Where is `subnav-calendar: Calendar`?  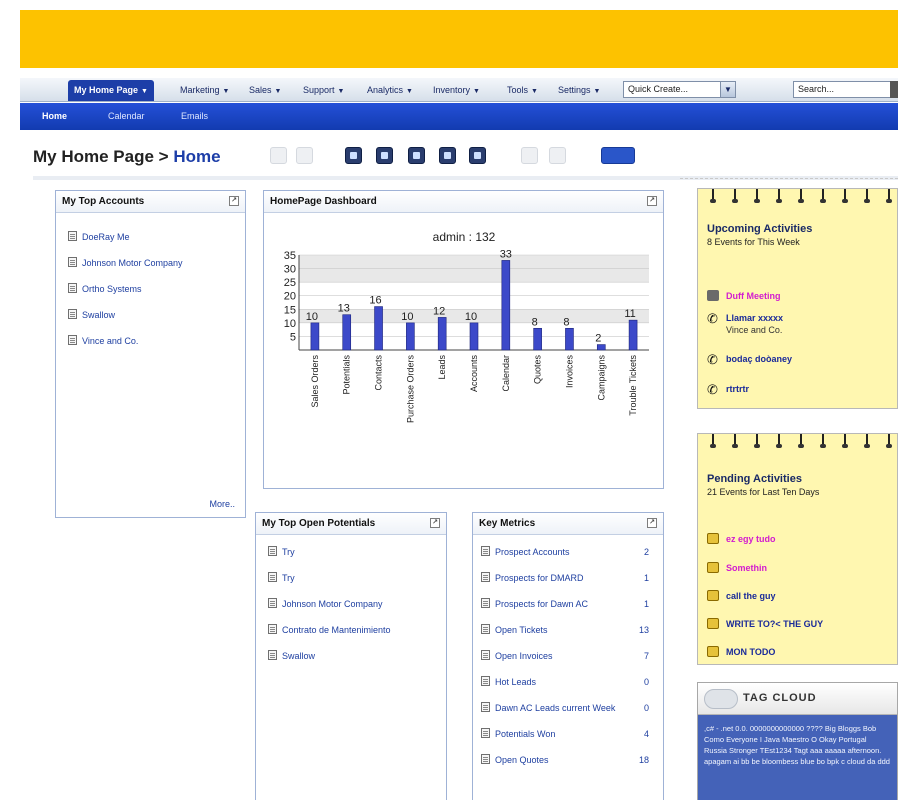
subnav-calendar: Calendar is located at coordinates (126, 116).